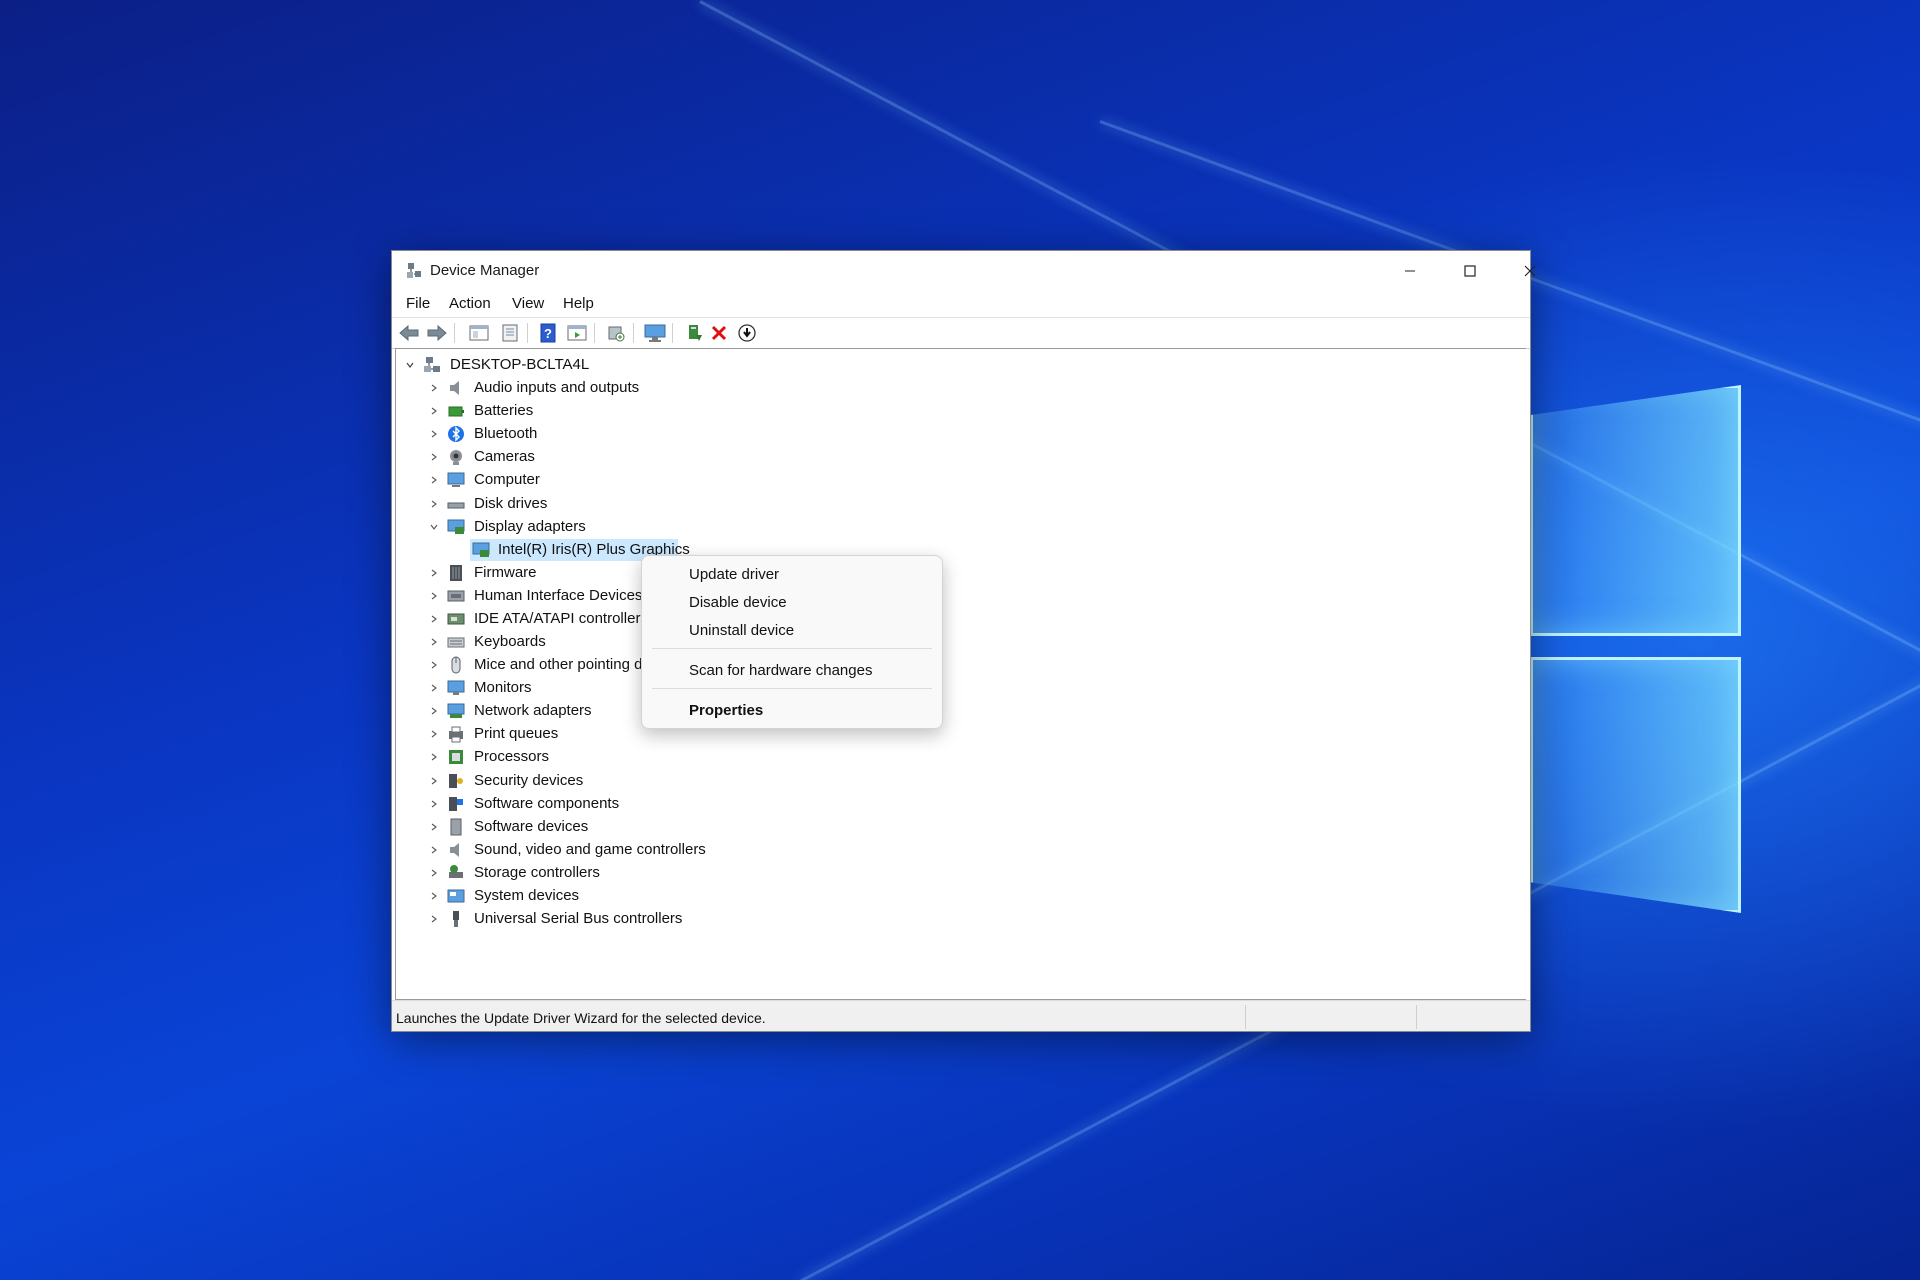 The image size is (1920, 1280). Describe the element at coordinates (655, 333) in the screenshot. I see `monitor-button` at that location.